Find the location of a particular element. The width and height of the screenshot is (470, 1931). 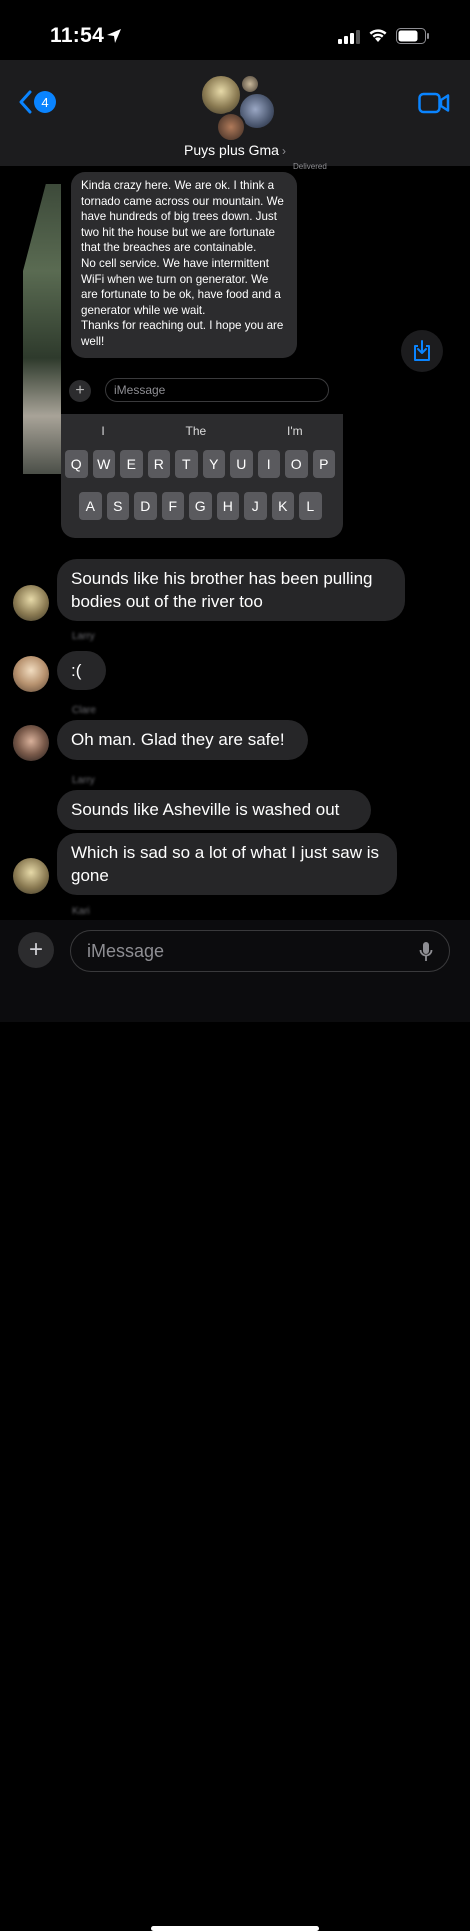

apps-plus-button: + is located at coordinates (36, 950).